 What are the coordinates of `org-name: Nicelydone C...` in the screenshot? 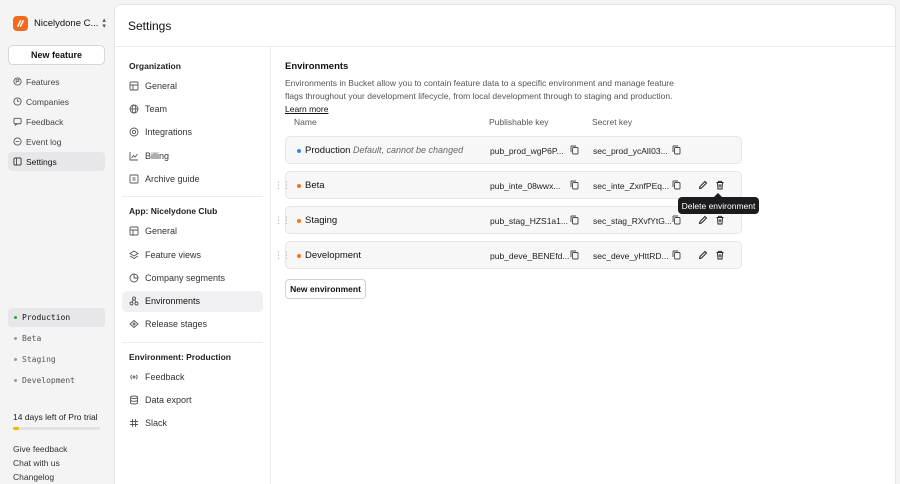 It's located at (66, 23).